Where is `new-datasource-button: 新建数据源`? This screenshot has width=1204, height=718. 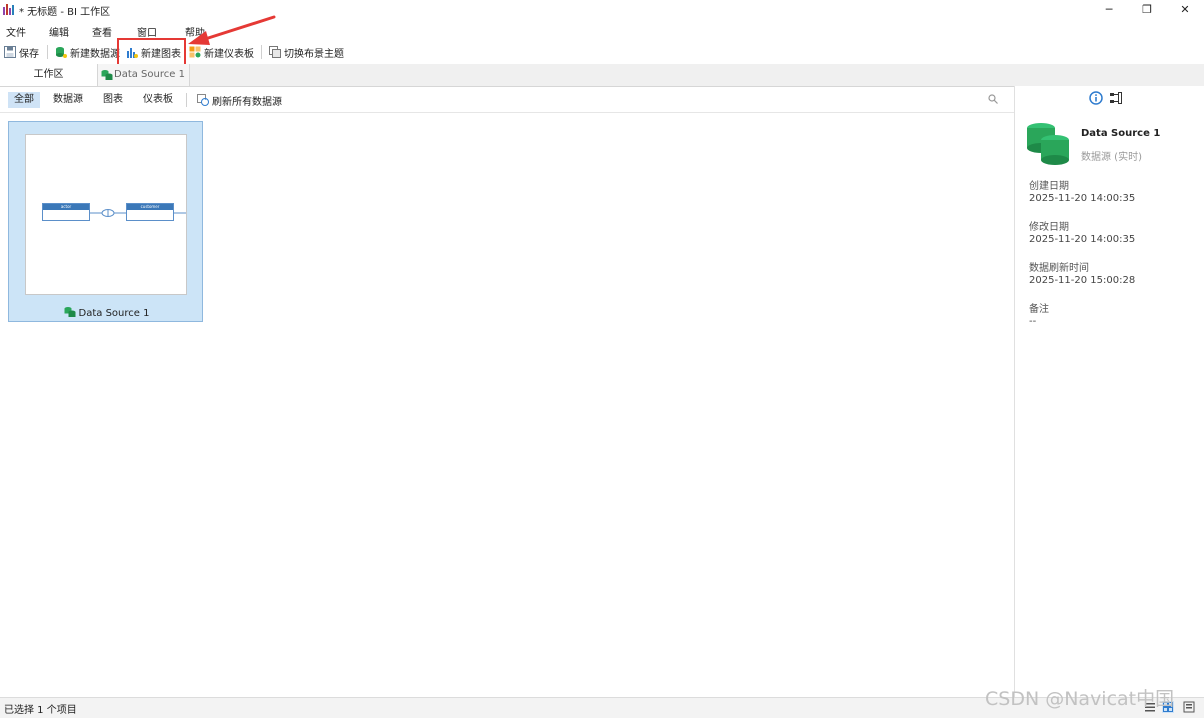 new-datasource-button: 新建数据源 is located at coordinates (87, 52).